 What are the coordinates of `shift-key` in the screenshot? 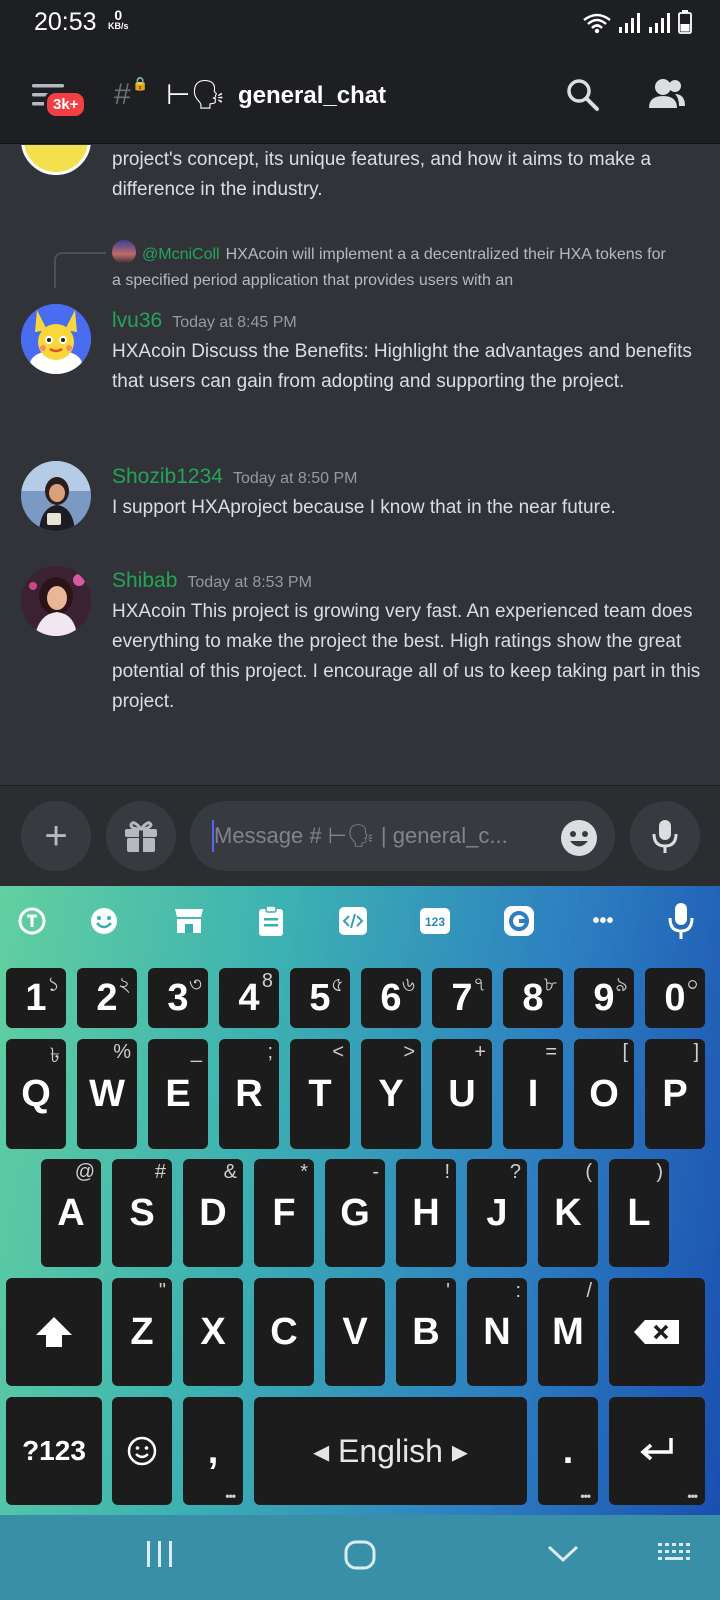 It's located at (54, 1332).